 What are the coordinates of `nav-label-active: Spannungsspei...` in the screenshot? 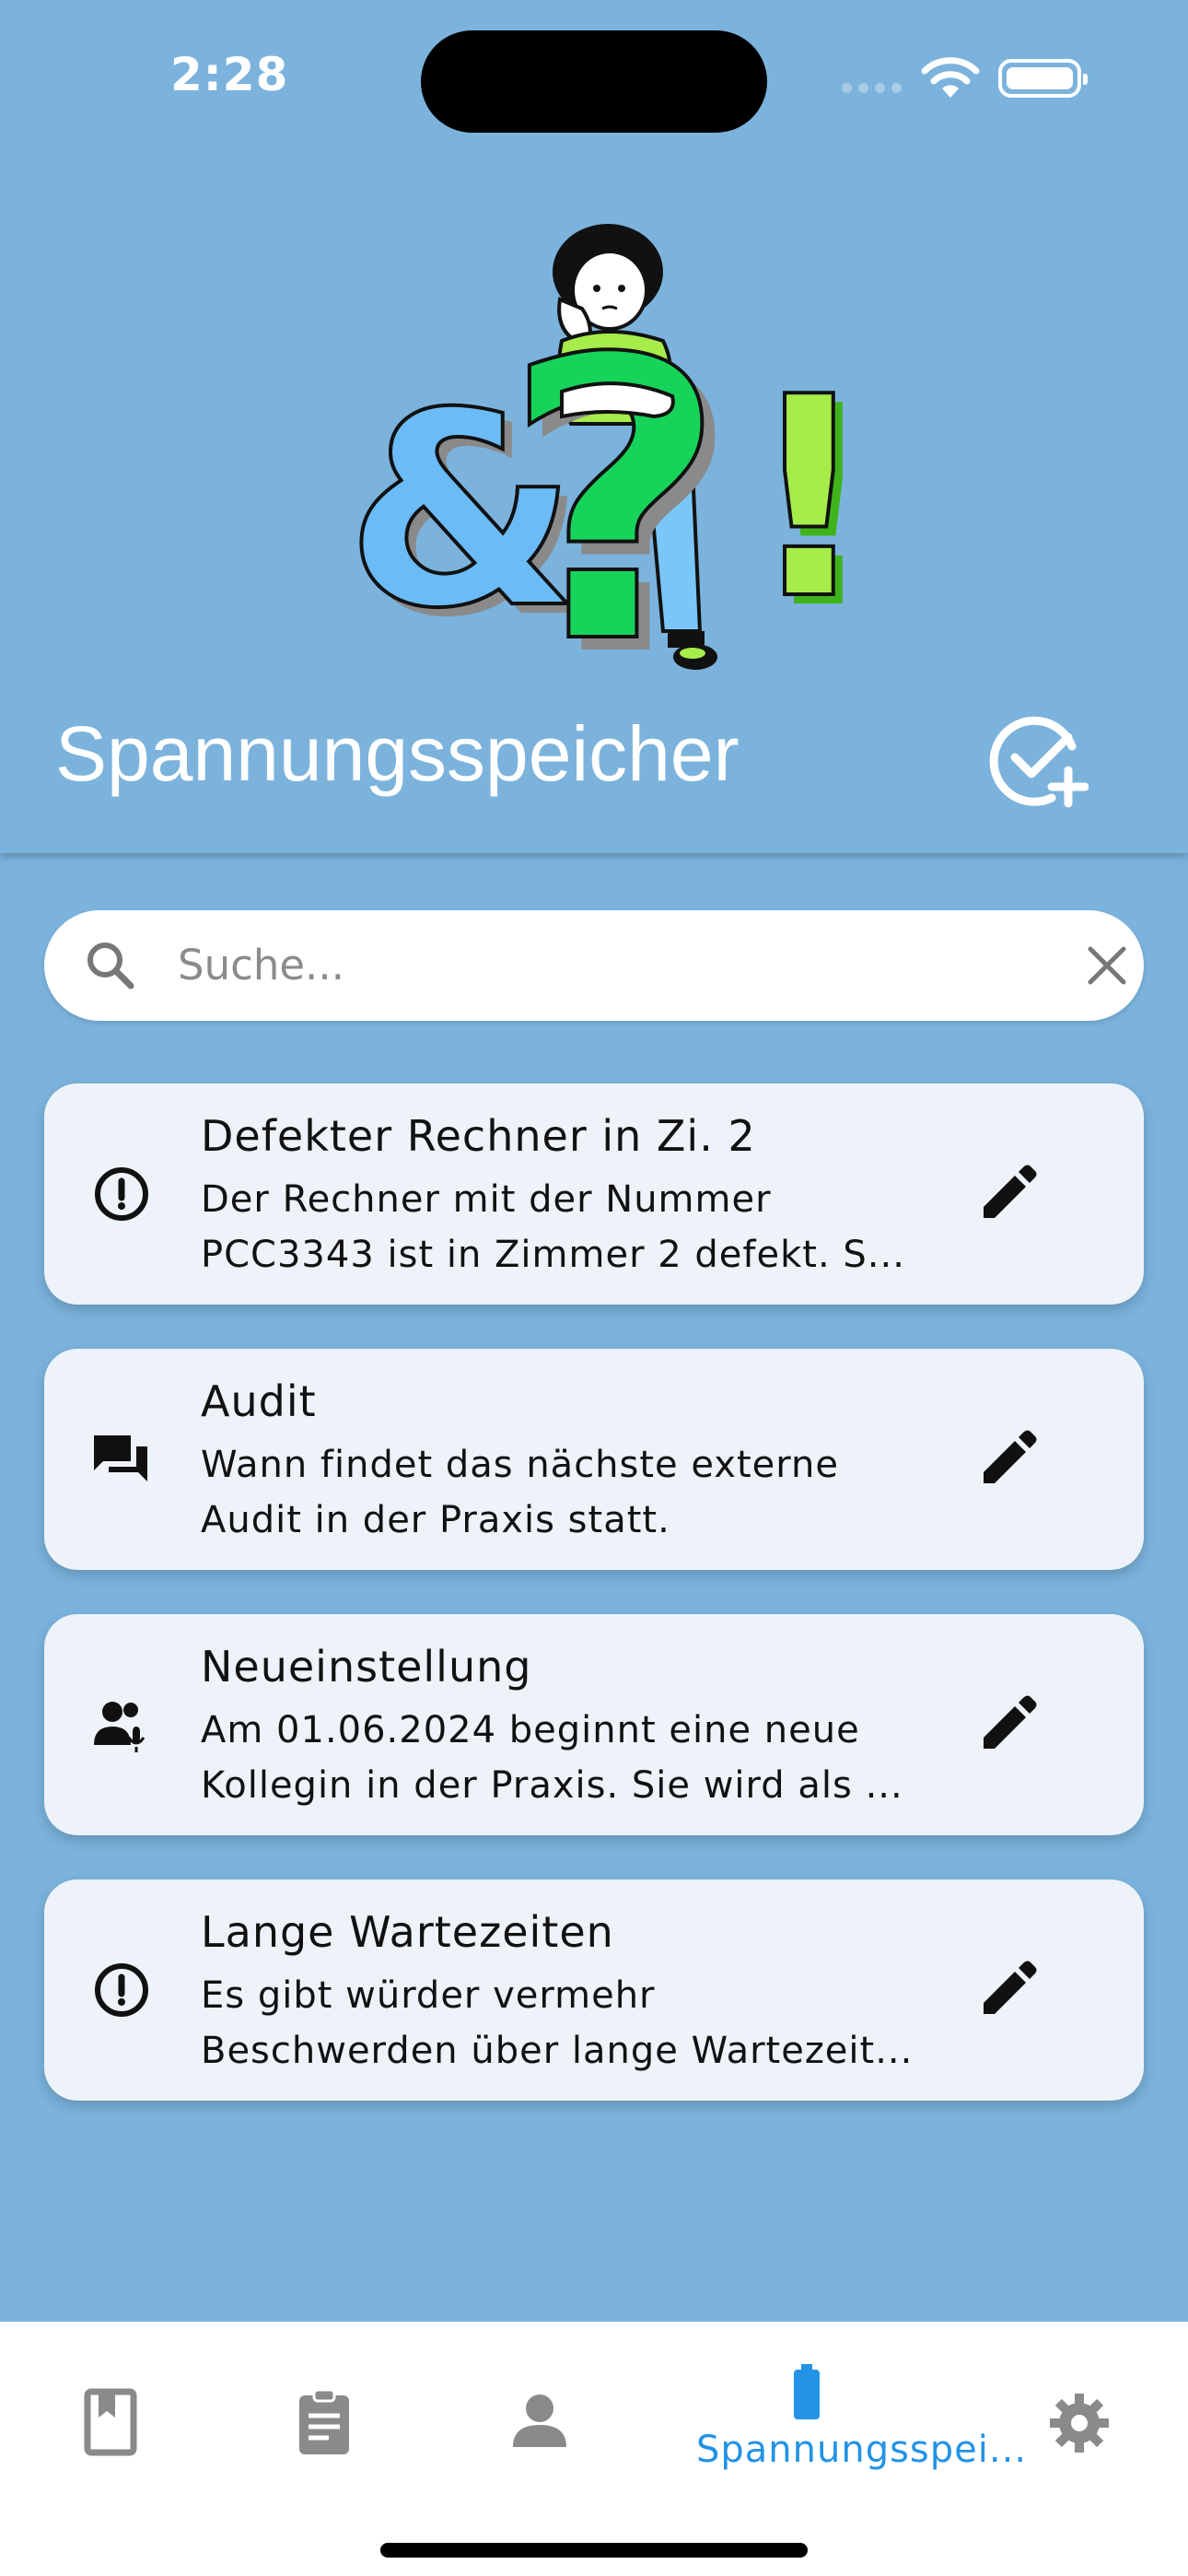 It's located at (862, 2450).